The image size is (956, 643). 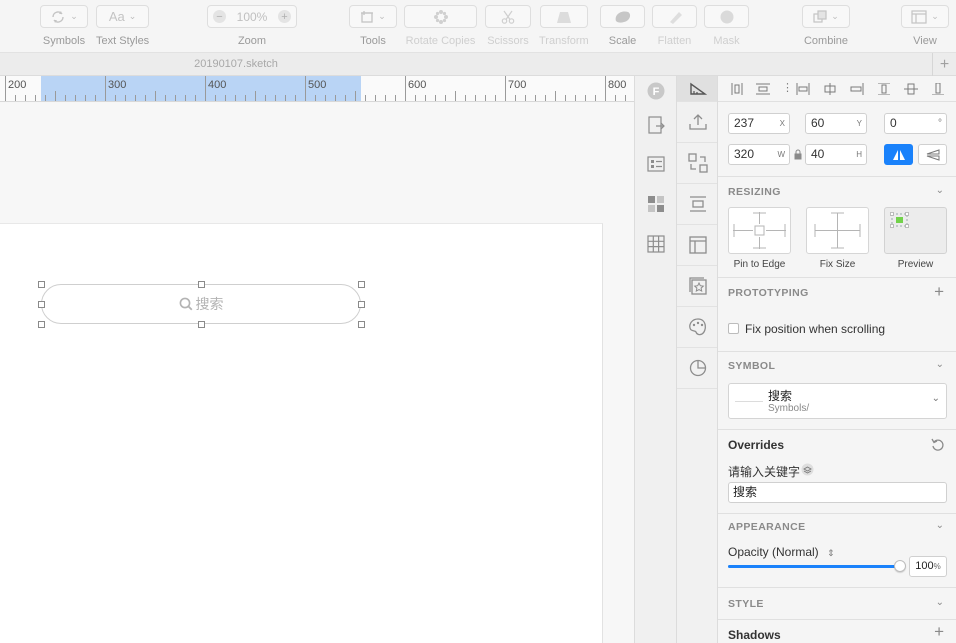 I want to click on mask-group: Mask, so click(x=726, y=26).